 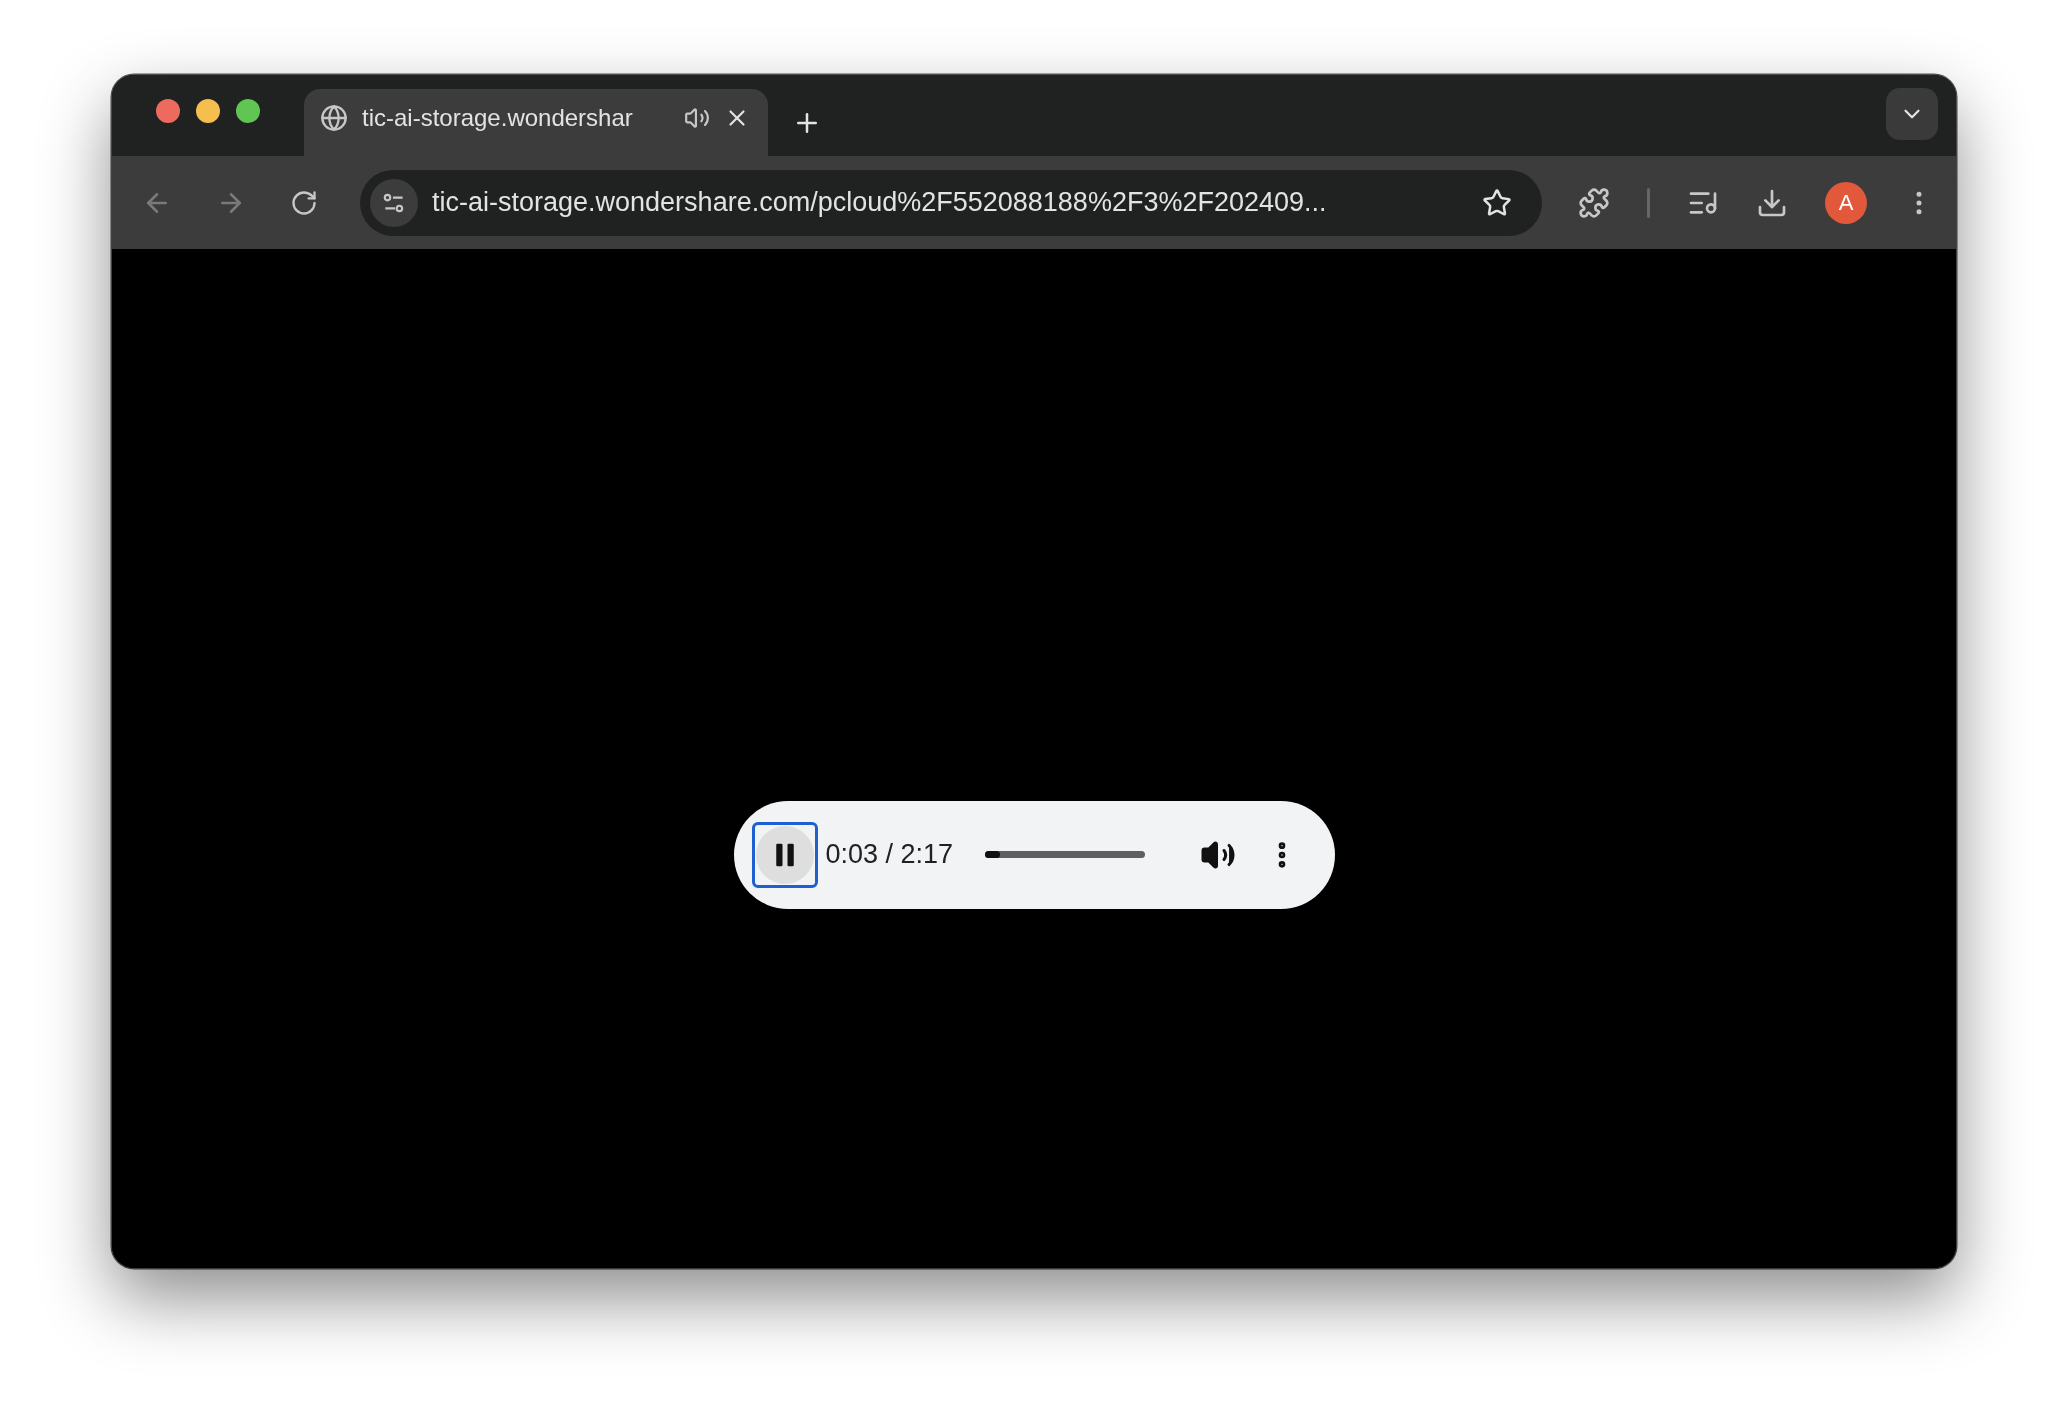 I want to click on zoom-window-button, so click(x=248, y=110).